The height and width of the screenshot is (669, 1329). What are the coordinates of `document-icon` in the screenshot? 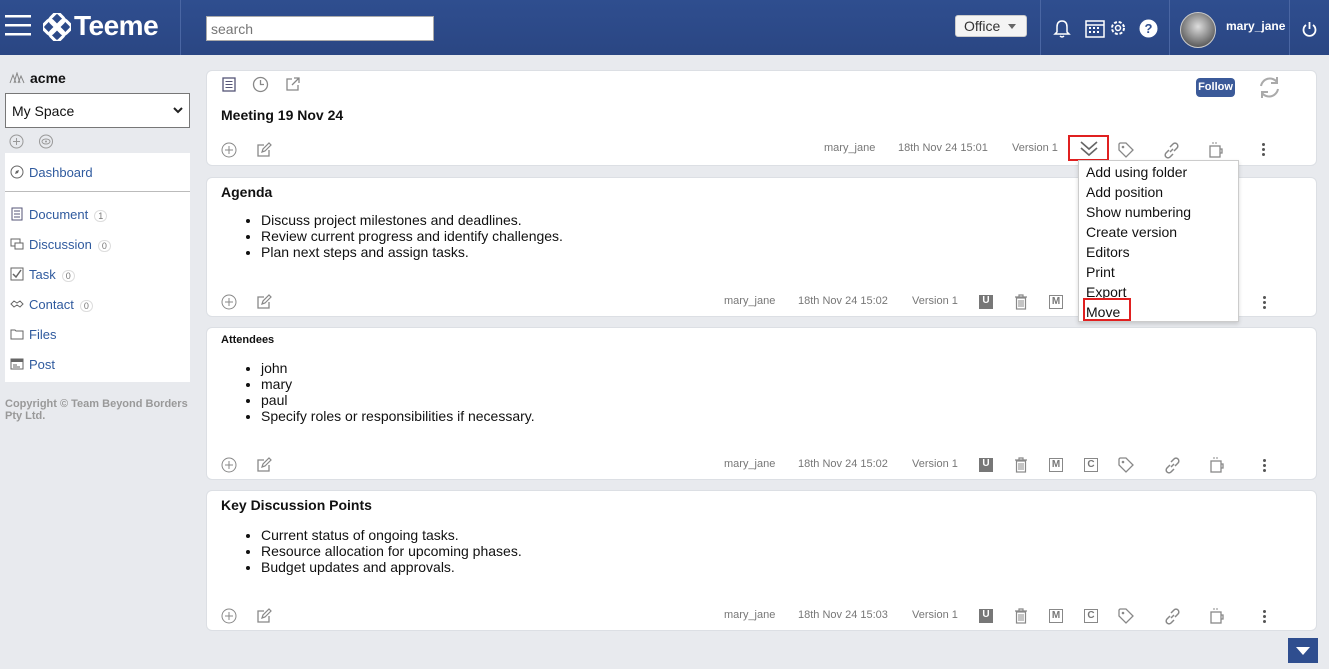 It's located at (229, 84).